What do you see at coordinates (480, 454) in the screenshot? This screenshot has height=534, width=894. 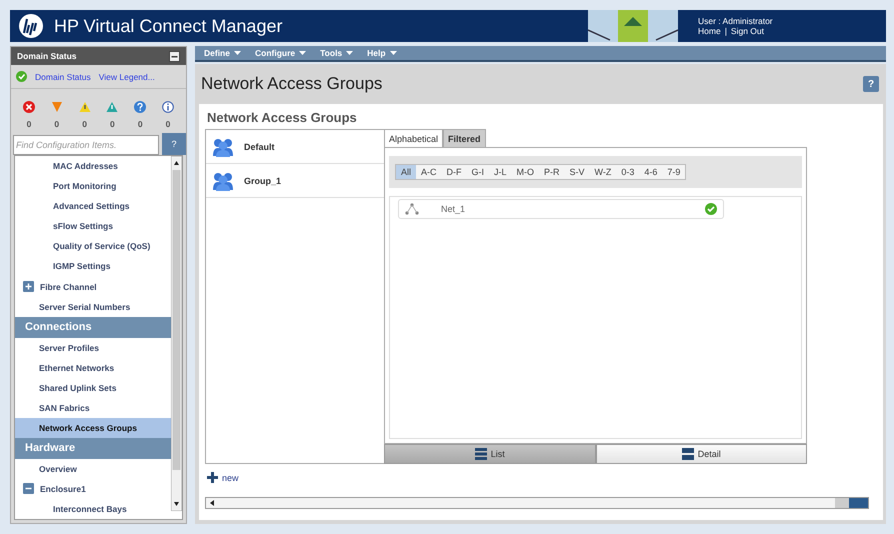 I see `list-icon` at bounding box center [480, 454].